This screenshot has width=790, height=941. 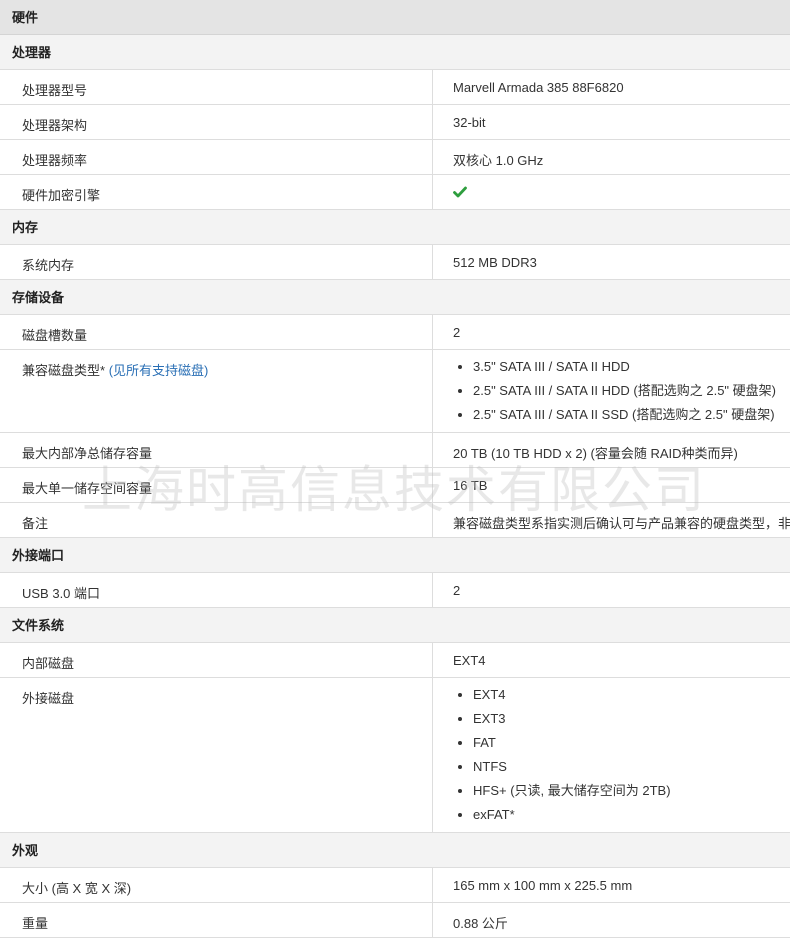 I want to click on row-label: 系统内存, so click(x=216, y=262).